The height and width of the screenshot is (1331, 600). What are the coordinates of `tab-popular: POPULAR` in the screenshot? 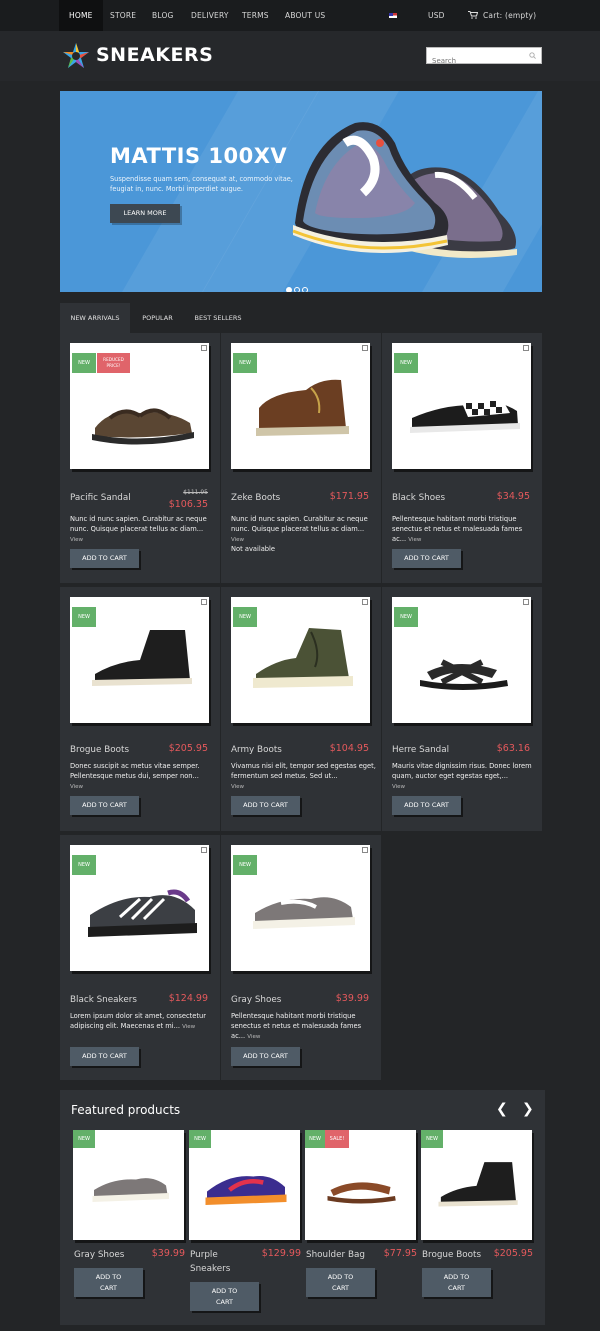 It's located at (157, 318).